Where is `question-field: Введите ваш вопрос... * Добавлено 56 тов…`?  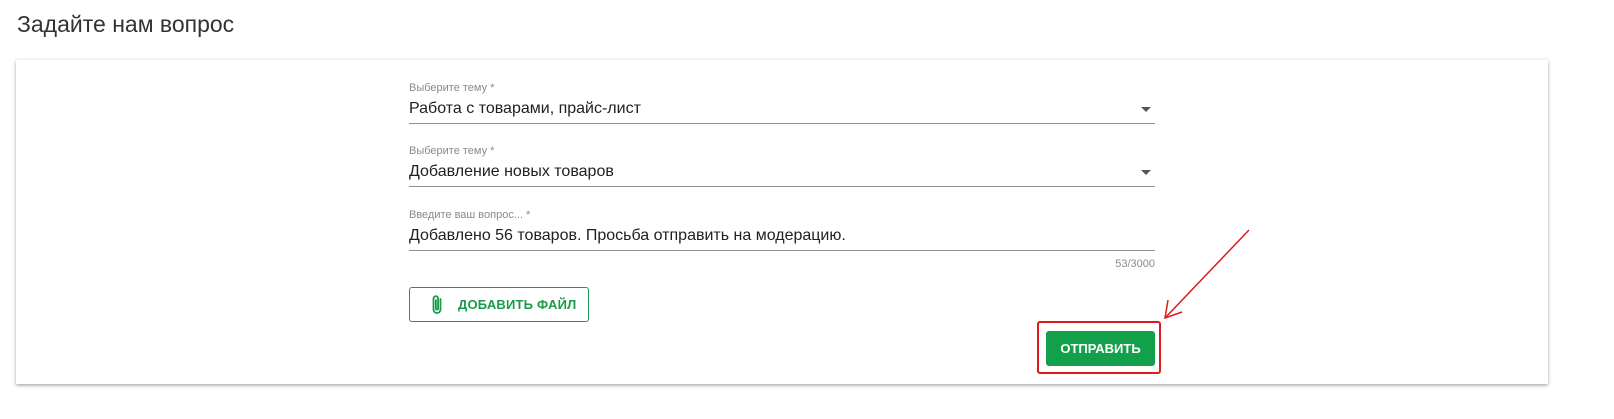
question-field: Введите ваш вопрос... * Добавлено 56 тов… is located at coordinates (782, 229).